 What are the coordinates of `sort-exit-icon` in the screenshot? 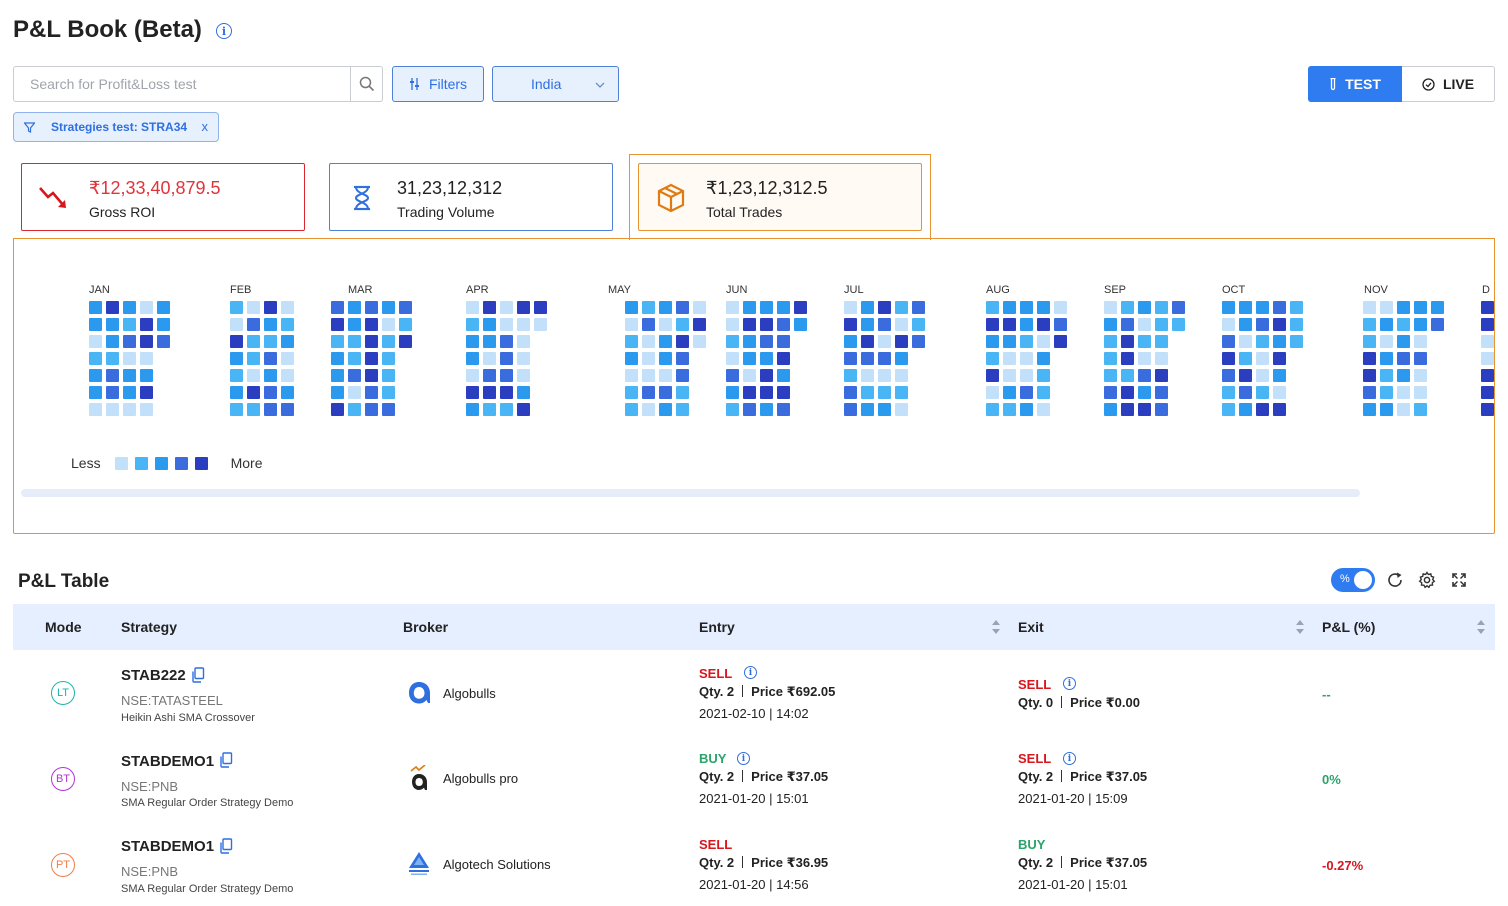 It's located at (1300, 627).